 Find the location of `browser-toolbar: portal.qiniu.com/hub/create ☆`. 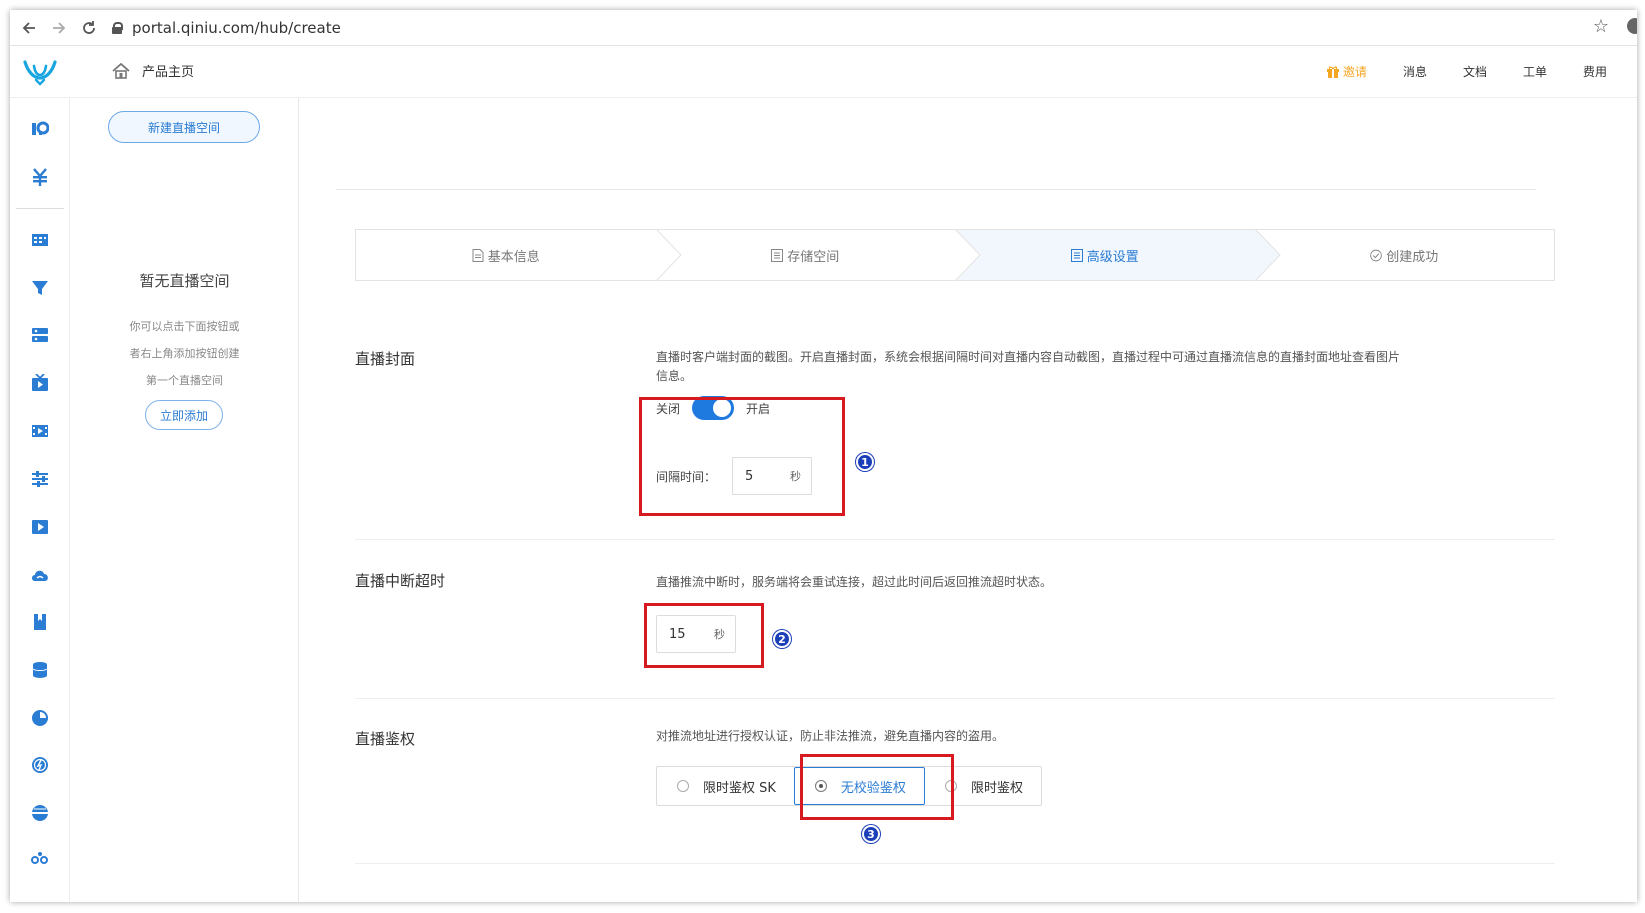

browser-toolbar: portal.qiniu.com/hub/create ☆ is located at coordinates (823, 28).